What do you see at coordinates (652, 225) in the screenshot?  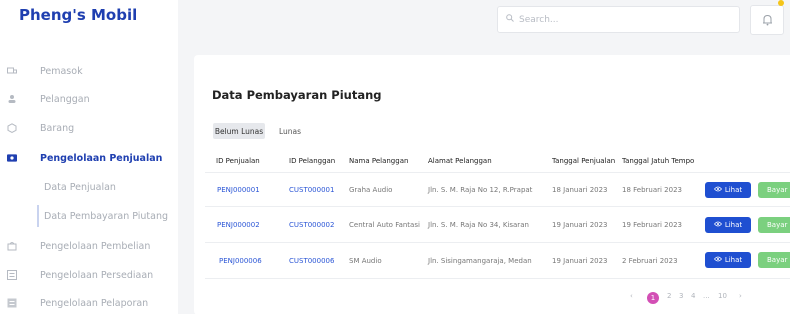 I see `tanggal-jatuh-tempo: 19 Februari 2023` at bounding box center [652, 225].